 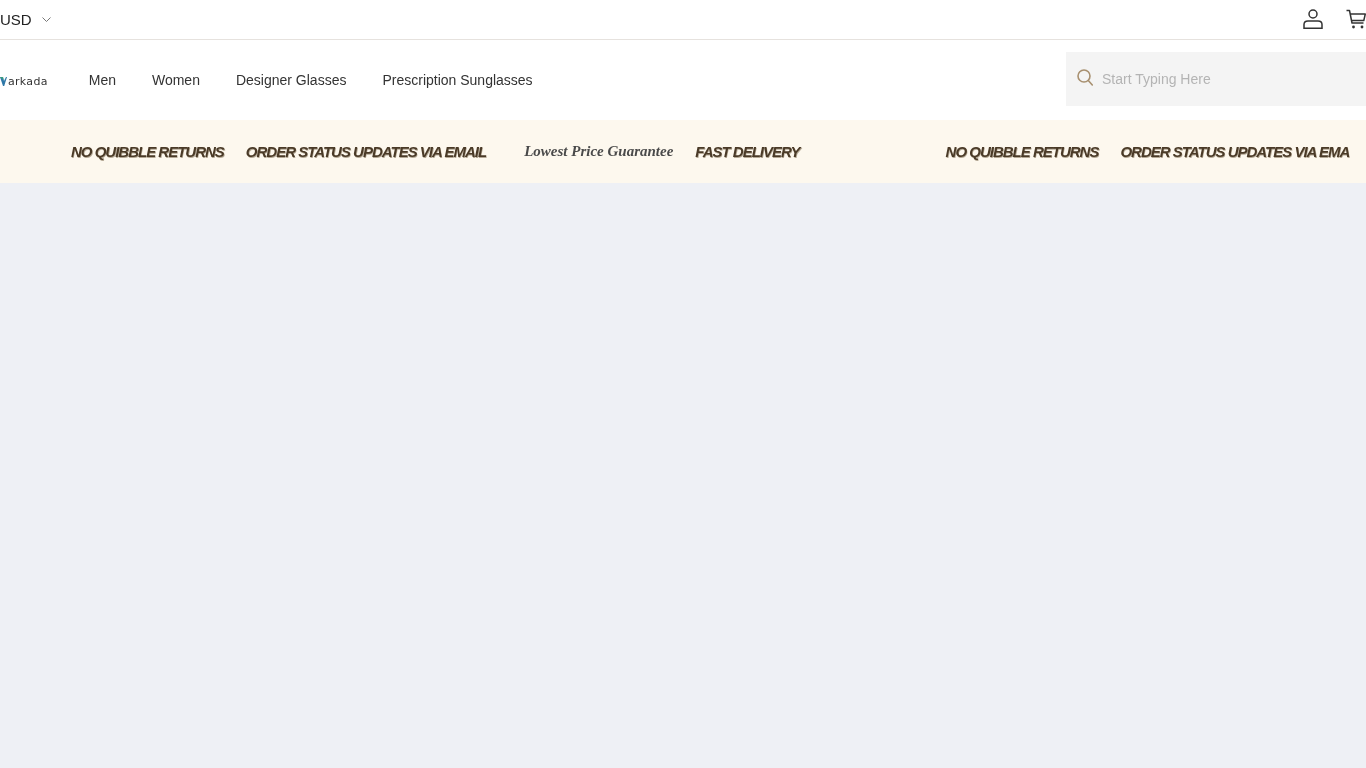 I want to click on nav-link: Designer Glasses, so click(x=291, y=80).